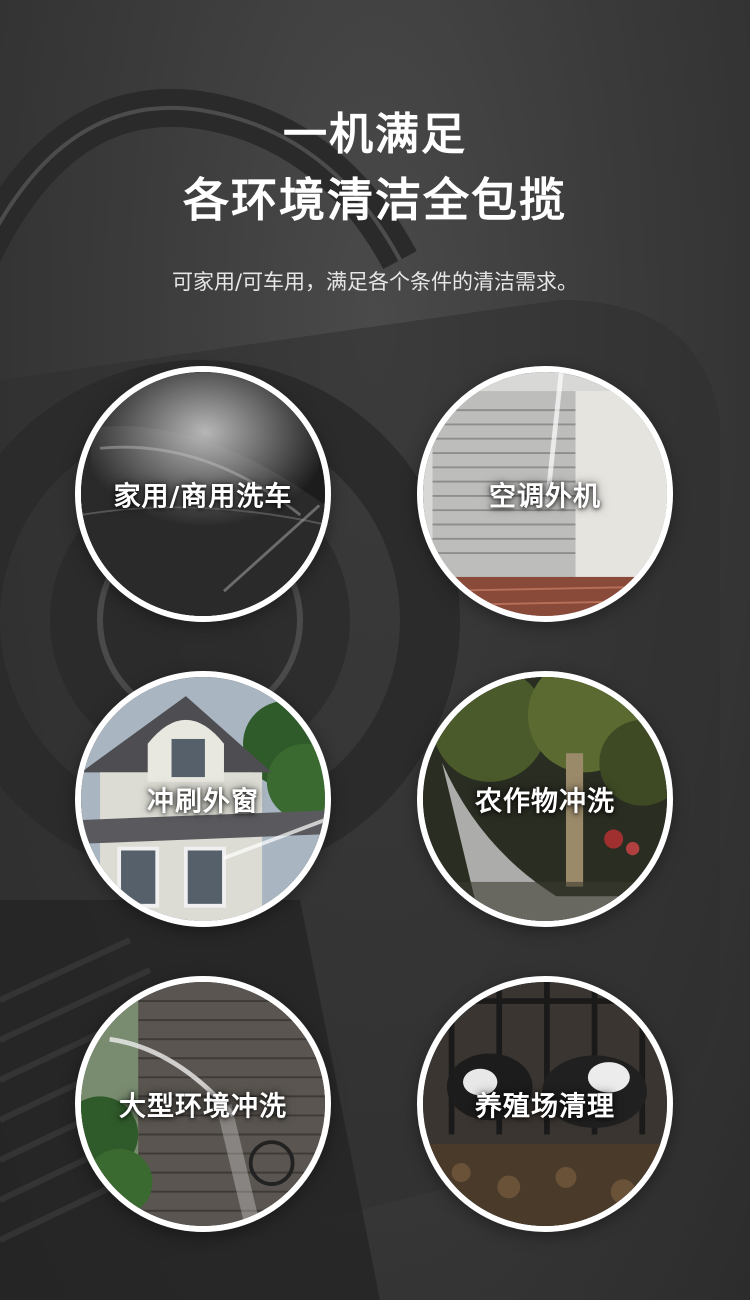 Image resolution: width=750 pixels, height=1300 pixels. I want to click on scene-livestock-farm: 养殖场清理, so click(545, 1104).